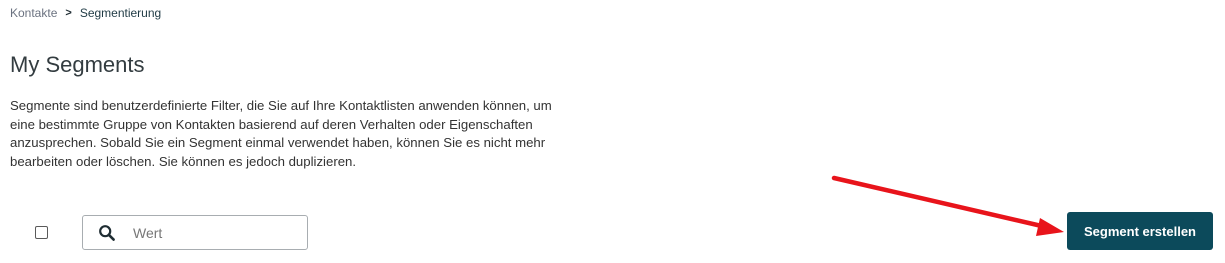 The height and width of the screenshot is (263, 1225). What do you see at coordinates (77, 64) in the screenshot?
I see `page-title: My Segments` at bounding box center [77, 64].